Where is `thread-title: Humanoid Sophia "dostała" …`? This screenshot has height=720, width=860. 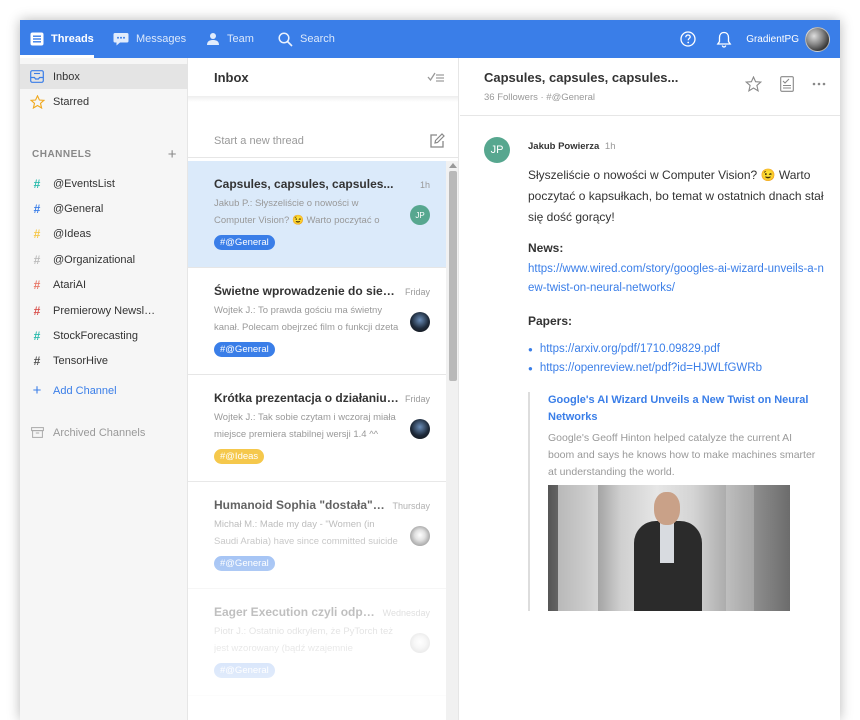 thread-title: Humanoid Sophia "dostała" … is located at coordinates (300, 505).